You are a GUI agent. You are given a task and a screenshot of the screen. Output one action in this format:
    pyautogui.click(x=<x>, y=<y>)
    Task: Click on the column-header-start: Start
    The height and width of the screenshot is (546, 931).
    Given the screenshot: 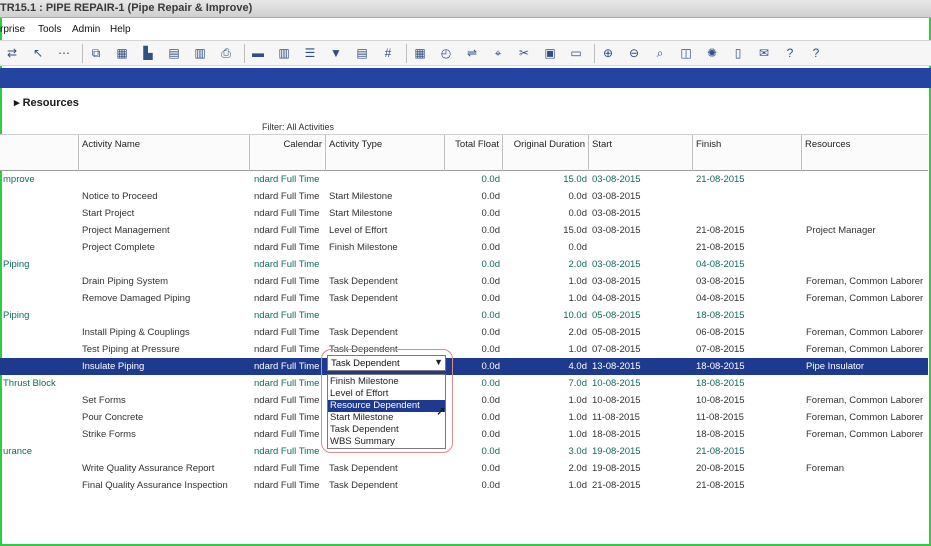 What is the action you would take?
    pyautogui.click(x=641, y=153)
    